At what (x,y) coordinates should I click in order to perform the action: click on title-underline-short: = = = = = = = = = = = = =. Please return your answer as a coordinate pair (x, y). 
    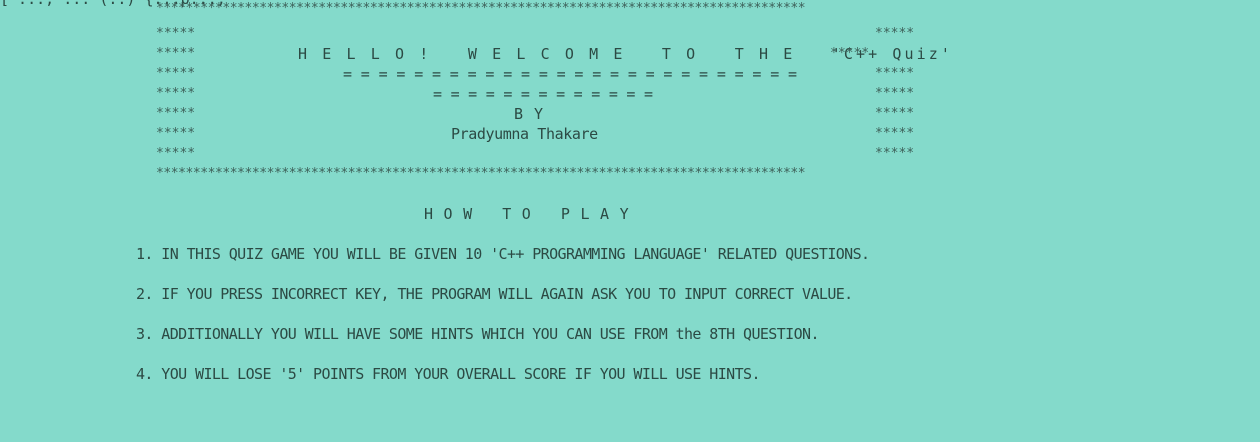
    Looking at the image, I should click on (543, 94).